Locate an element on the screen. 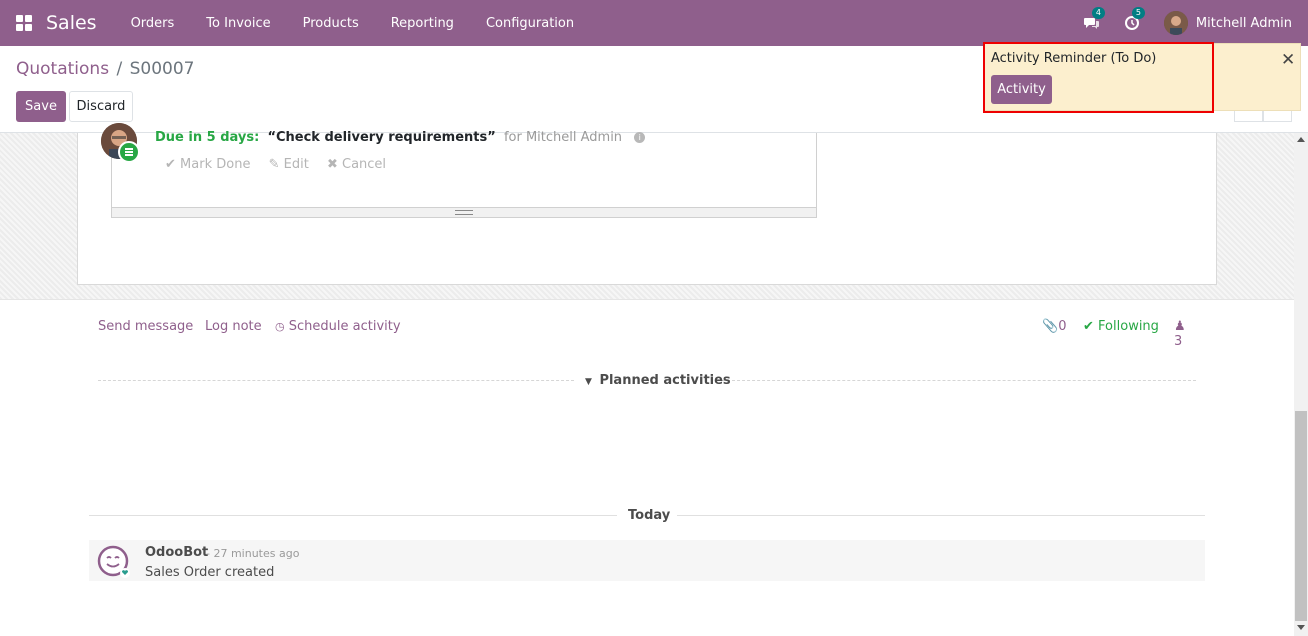 Image resolution: width=1308 pixels, height=636 pixels. mark-done-button: ✔ Mark Done is located at coordinates (207, 164).